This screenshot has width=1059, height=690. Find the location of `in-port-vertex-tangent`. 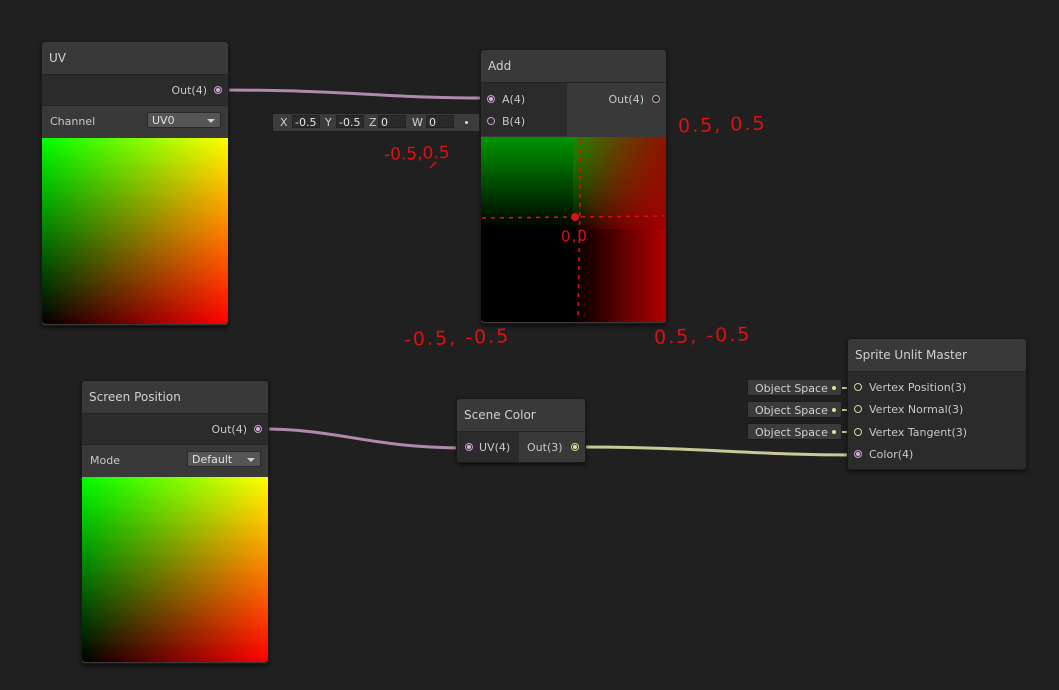

in-port-vertex-tangent is located at coordinates (858, 432).